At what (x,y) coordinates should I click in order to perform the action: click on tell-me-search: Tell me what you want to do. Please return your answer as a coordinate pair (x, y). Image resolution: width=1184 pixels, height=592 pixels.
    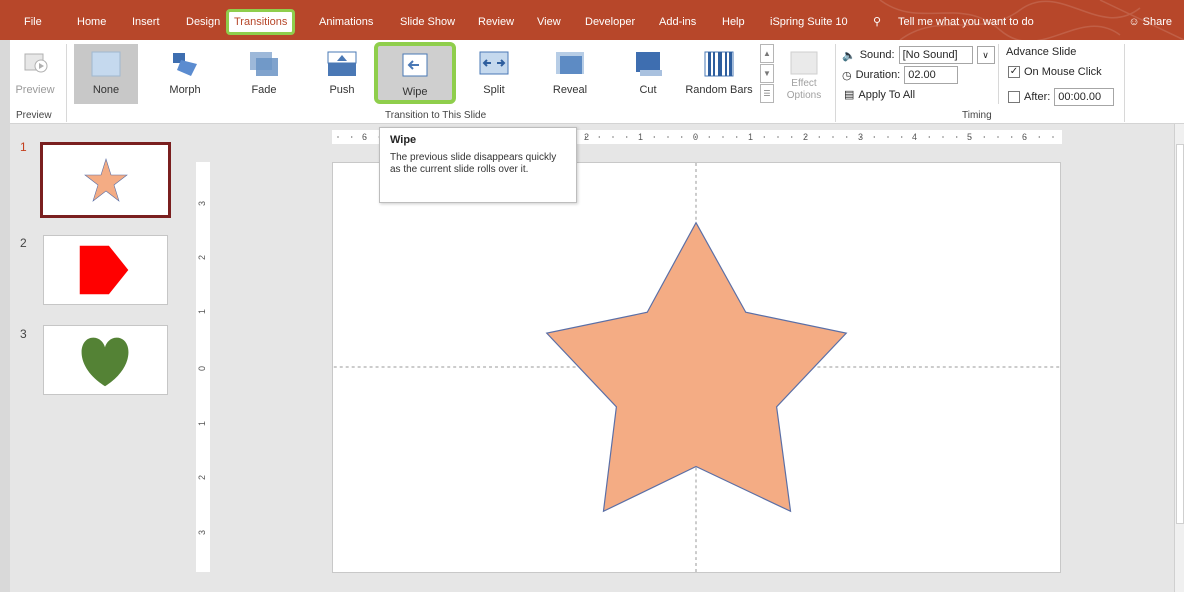
    Looking at the image, I should click on (966, 22).